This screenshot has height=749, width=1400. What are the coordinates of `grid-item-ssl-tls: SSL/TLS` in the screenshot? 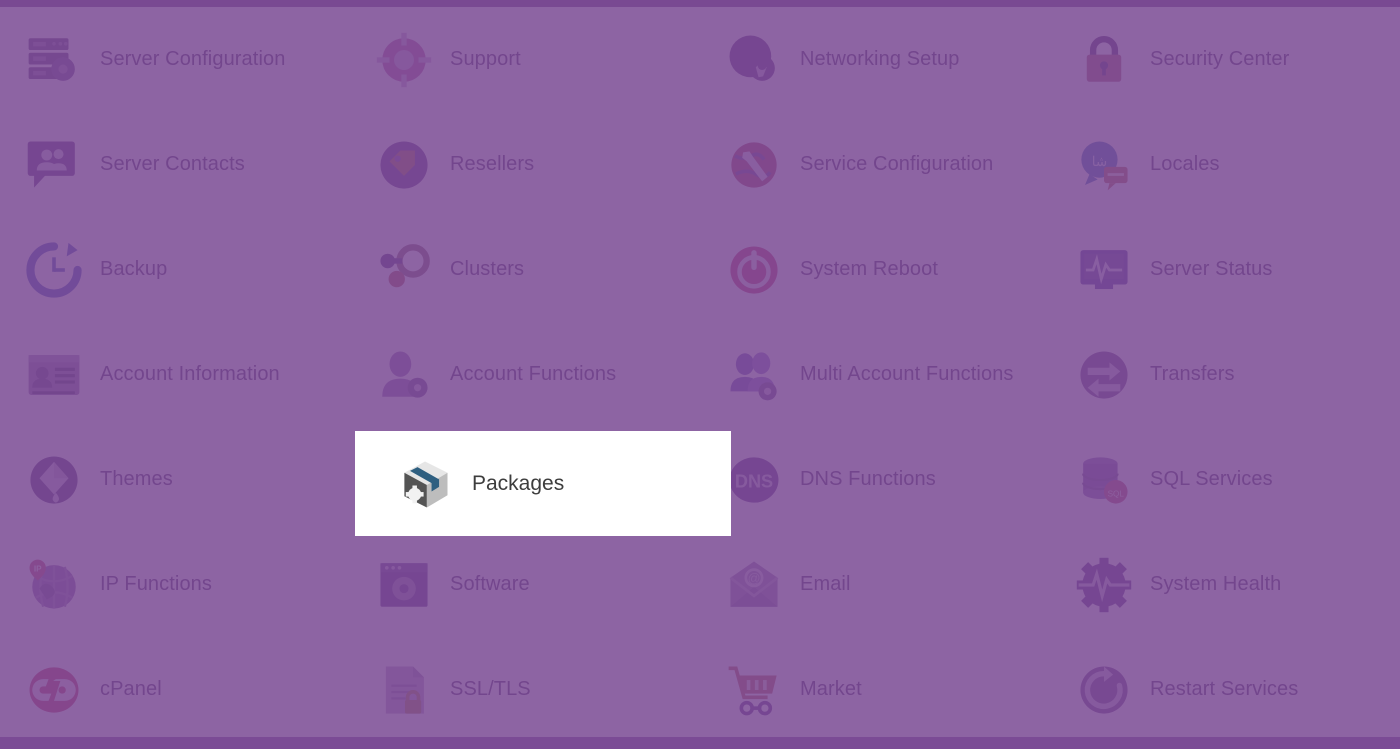 It's located at (525, 689).